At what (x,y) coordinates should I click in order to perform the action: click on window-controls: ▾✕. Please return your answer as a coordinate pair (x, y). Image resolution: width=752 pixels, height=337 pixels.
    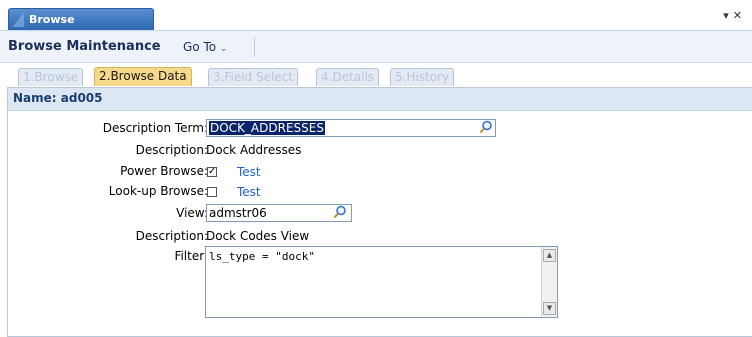
    Looking at the image, I should click on (734, 15).